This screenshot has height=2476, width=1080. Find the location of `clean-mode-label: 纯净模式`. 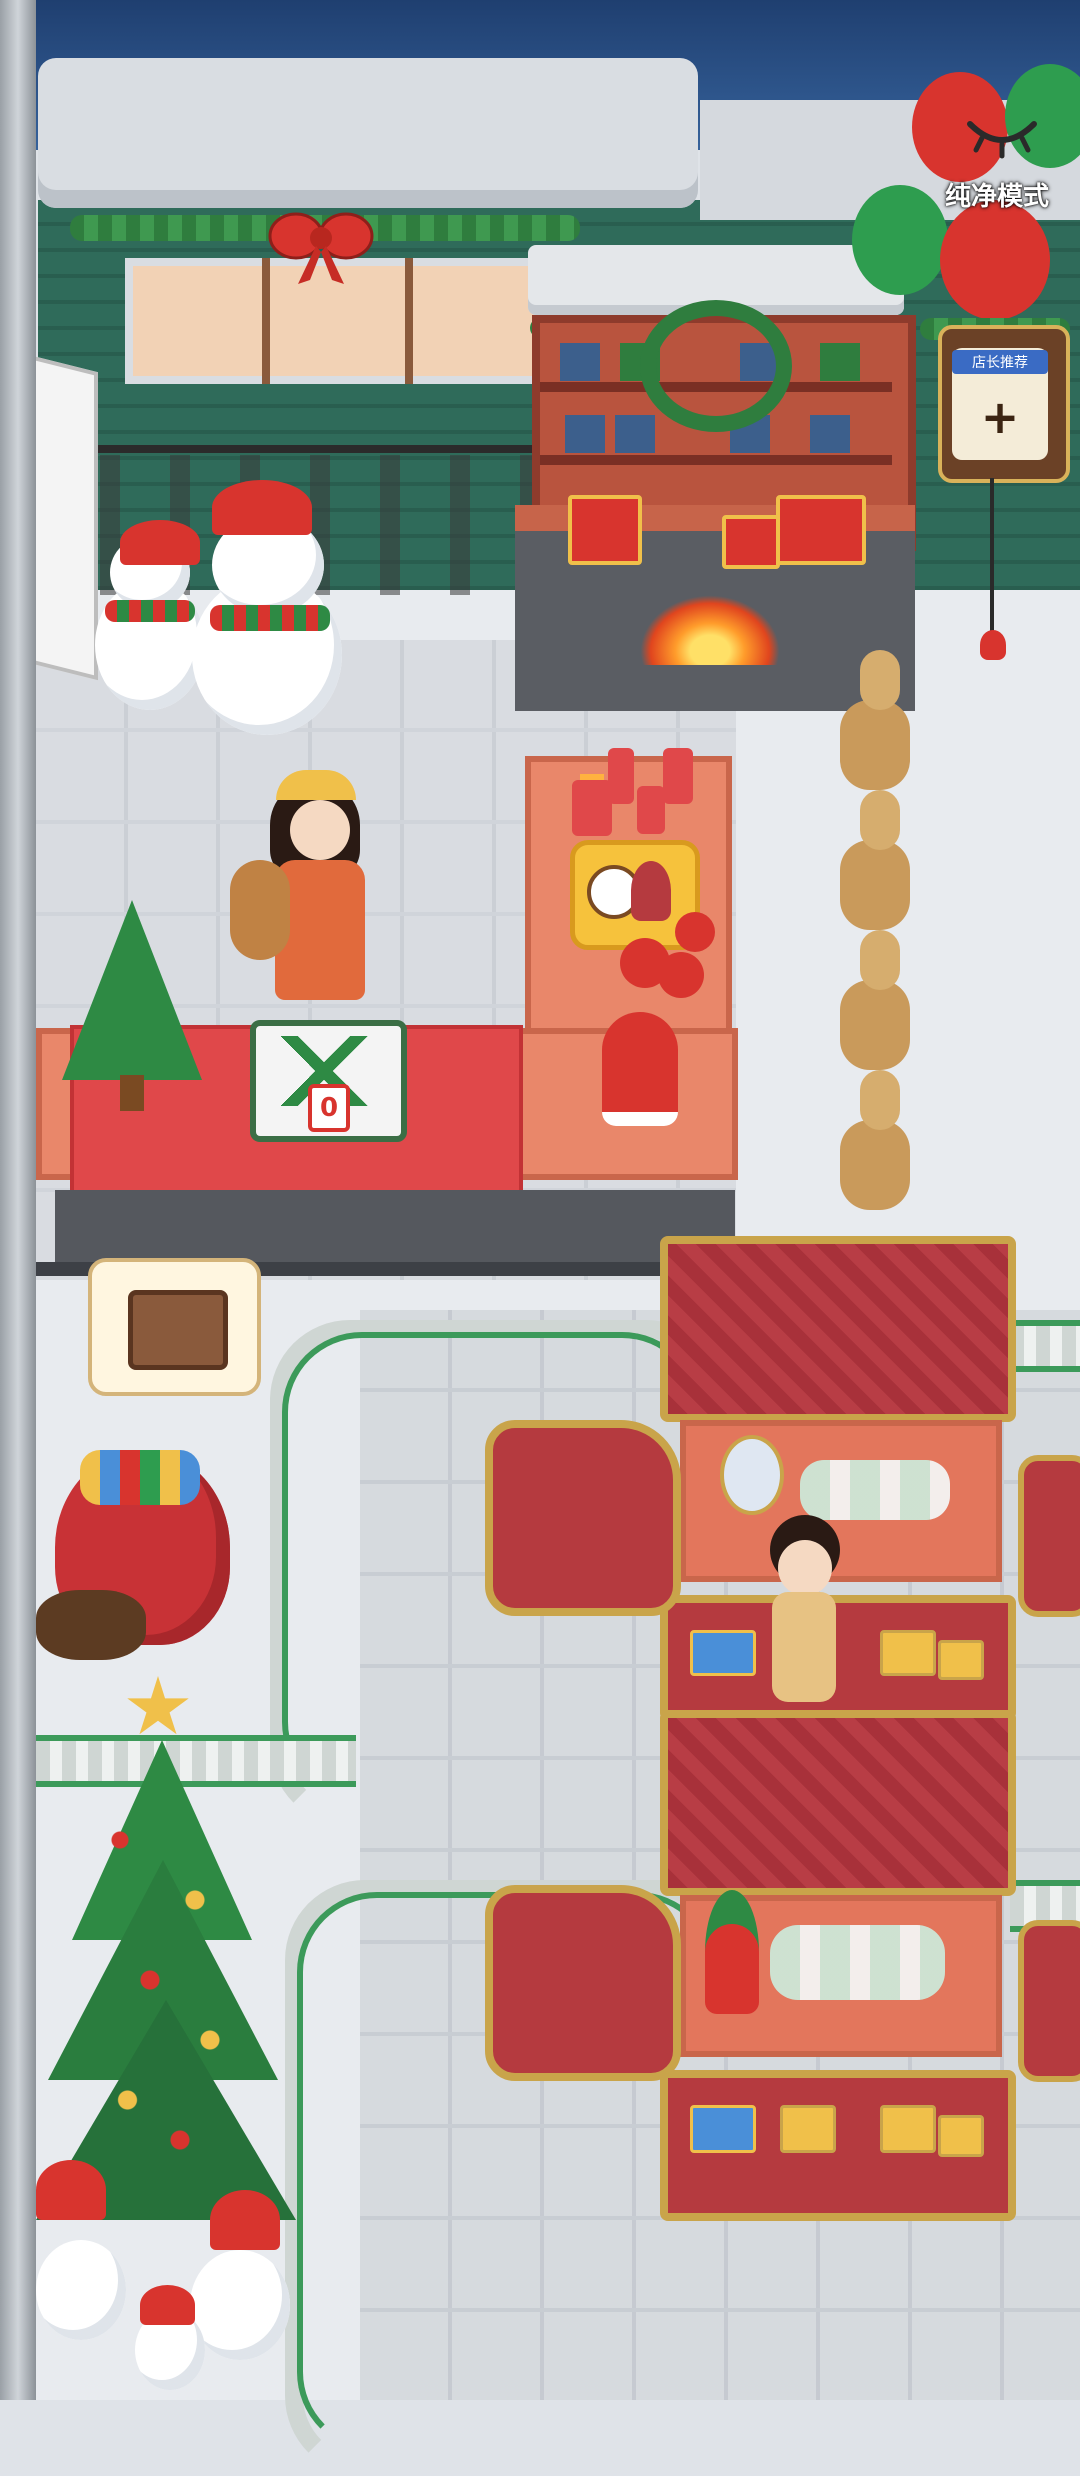

clean-mode-label: 纯净模式 is located at coordinates (997, 194).